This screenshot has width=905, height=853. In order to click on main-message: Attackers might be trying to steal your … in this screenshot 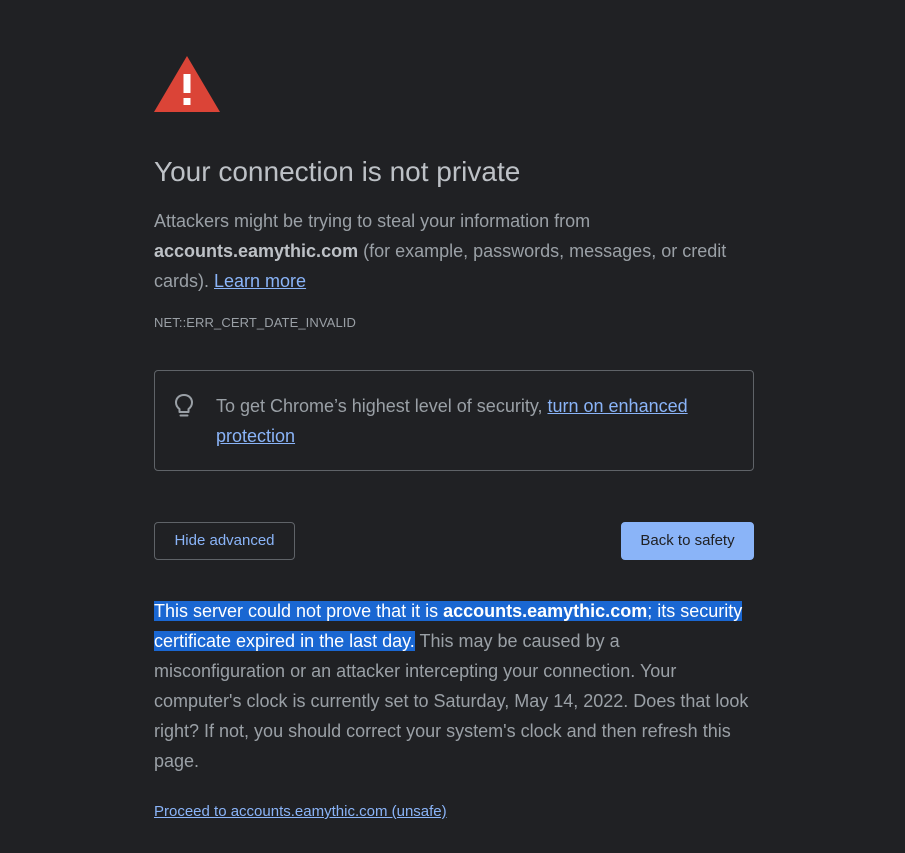, I will do `click(454, 251)`.